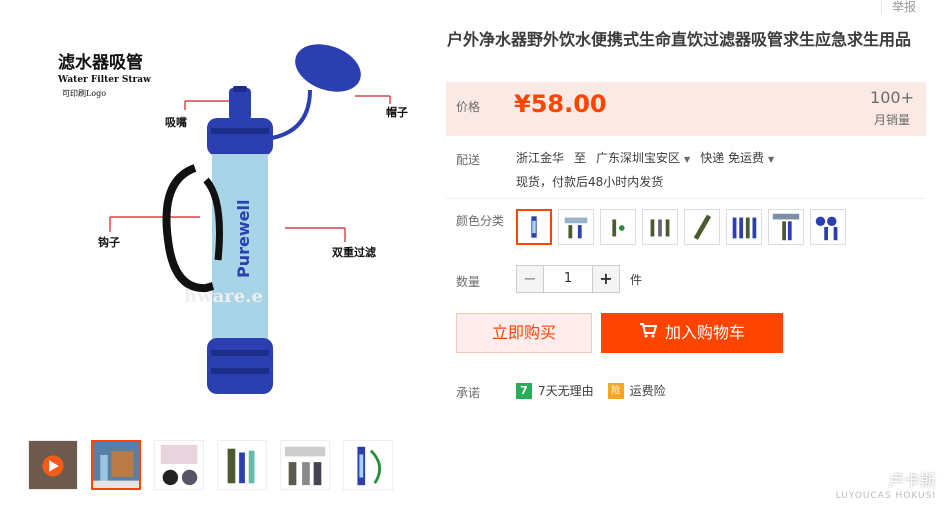 The image size is (944, 507). I want to click on price-value: ¥58.00, so click(560, 104).